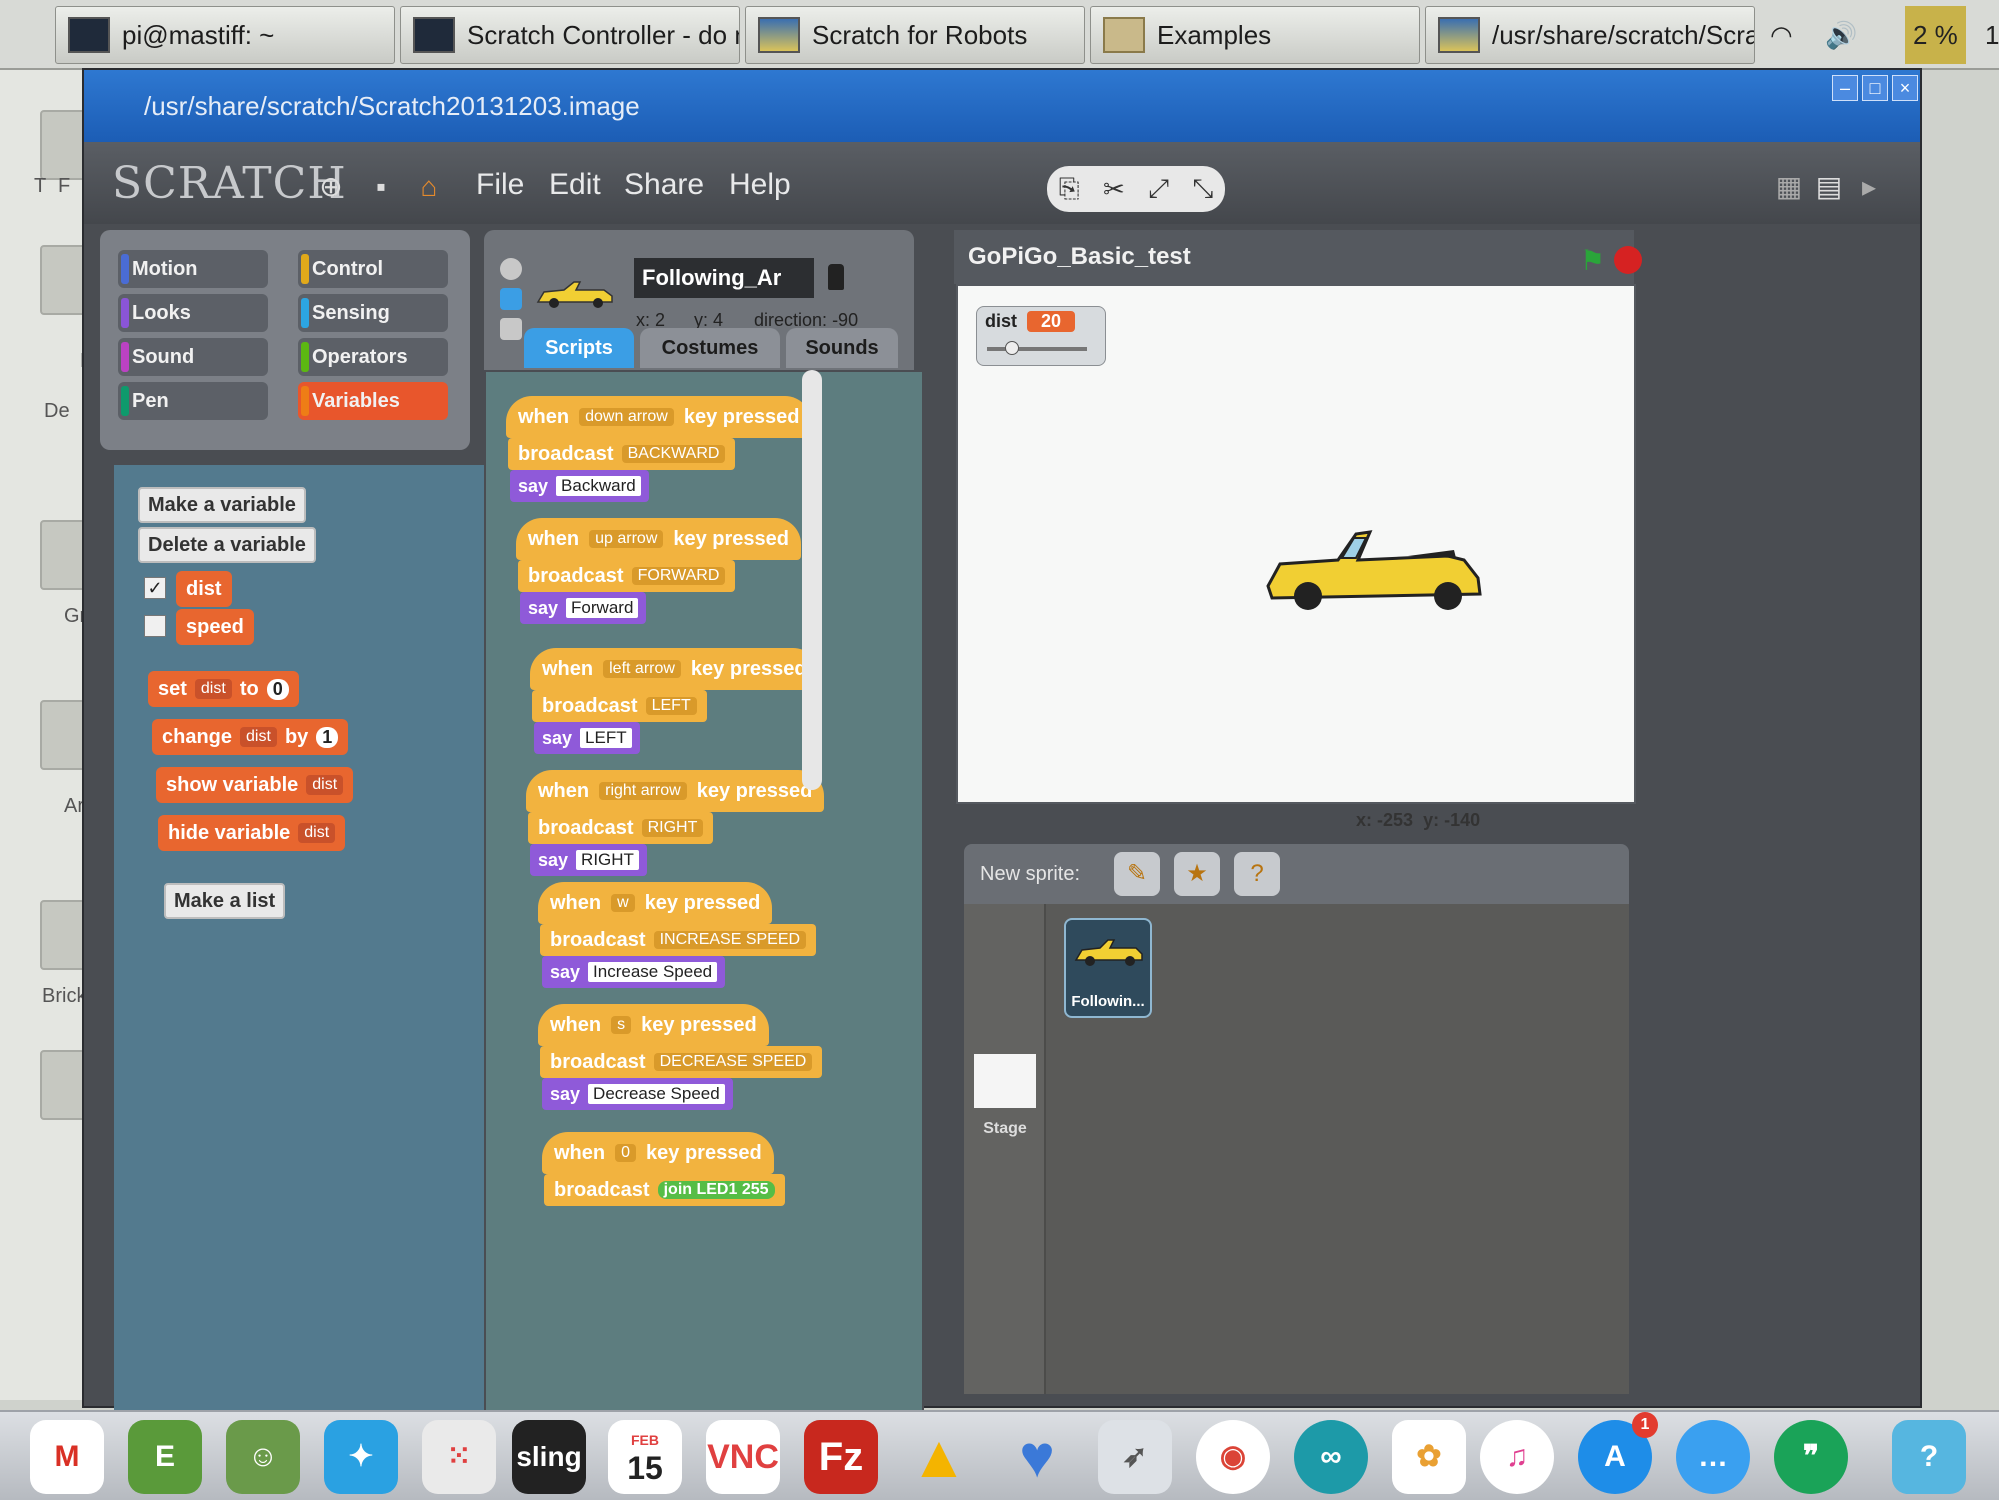 Image resolution: width=1999 pixels, height=1500 pixels. I want to click on value-input: 0, so click(277, 689).